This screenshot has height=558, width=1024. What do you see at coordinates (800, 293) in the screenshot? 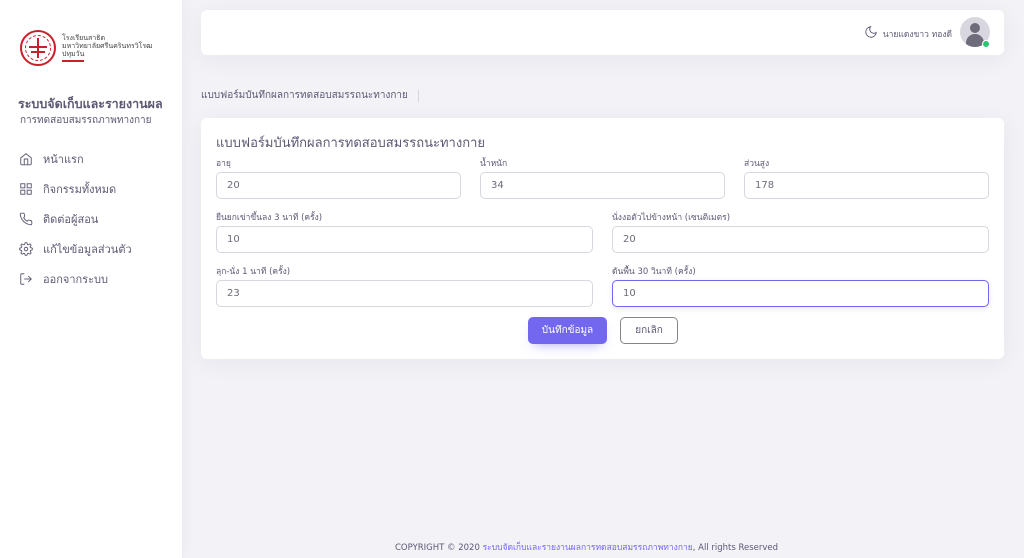
I see `push-up-input: 10` at bounding box center [800, 293].